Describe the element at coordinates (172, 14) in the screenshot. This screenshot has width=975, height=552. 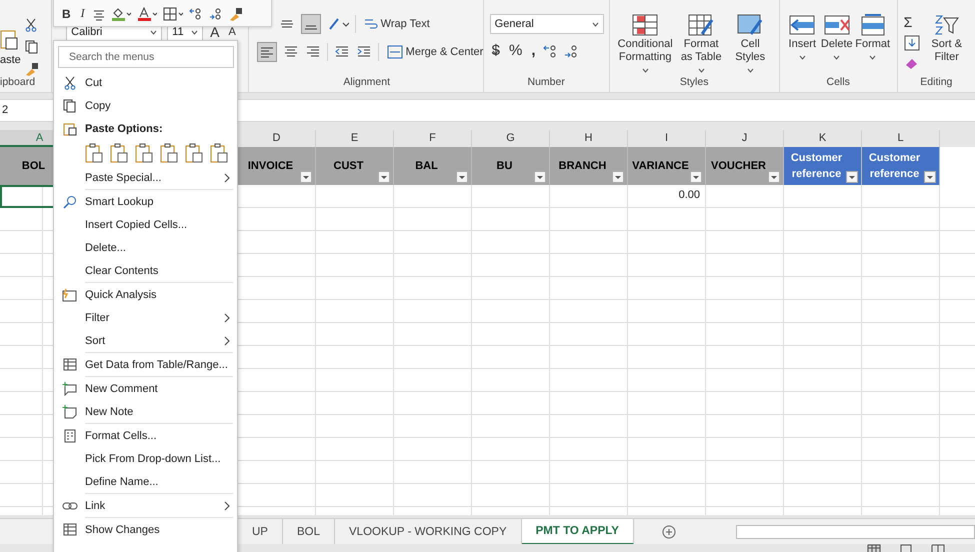
I see `borders-icon` at that location.